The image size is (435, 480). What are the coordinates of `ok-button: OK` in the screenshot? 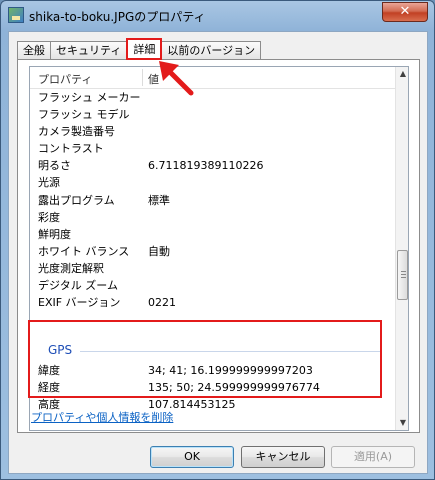 It's located at (192, 457).